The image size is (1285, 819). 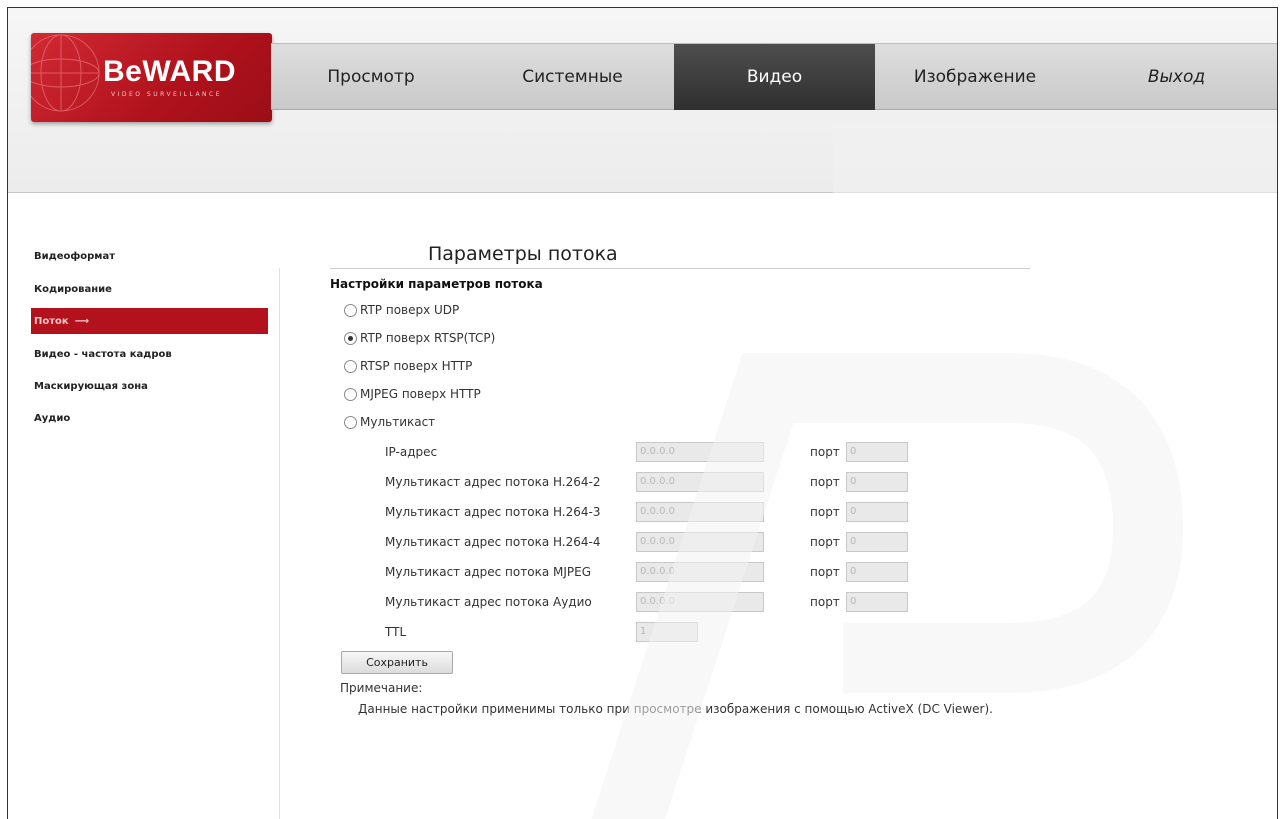 What do you see at coordinates (398, 422) in the screenshot?
I see `radio-label: Мультикаст` at bounding box center [398, 422].